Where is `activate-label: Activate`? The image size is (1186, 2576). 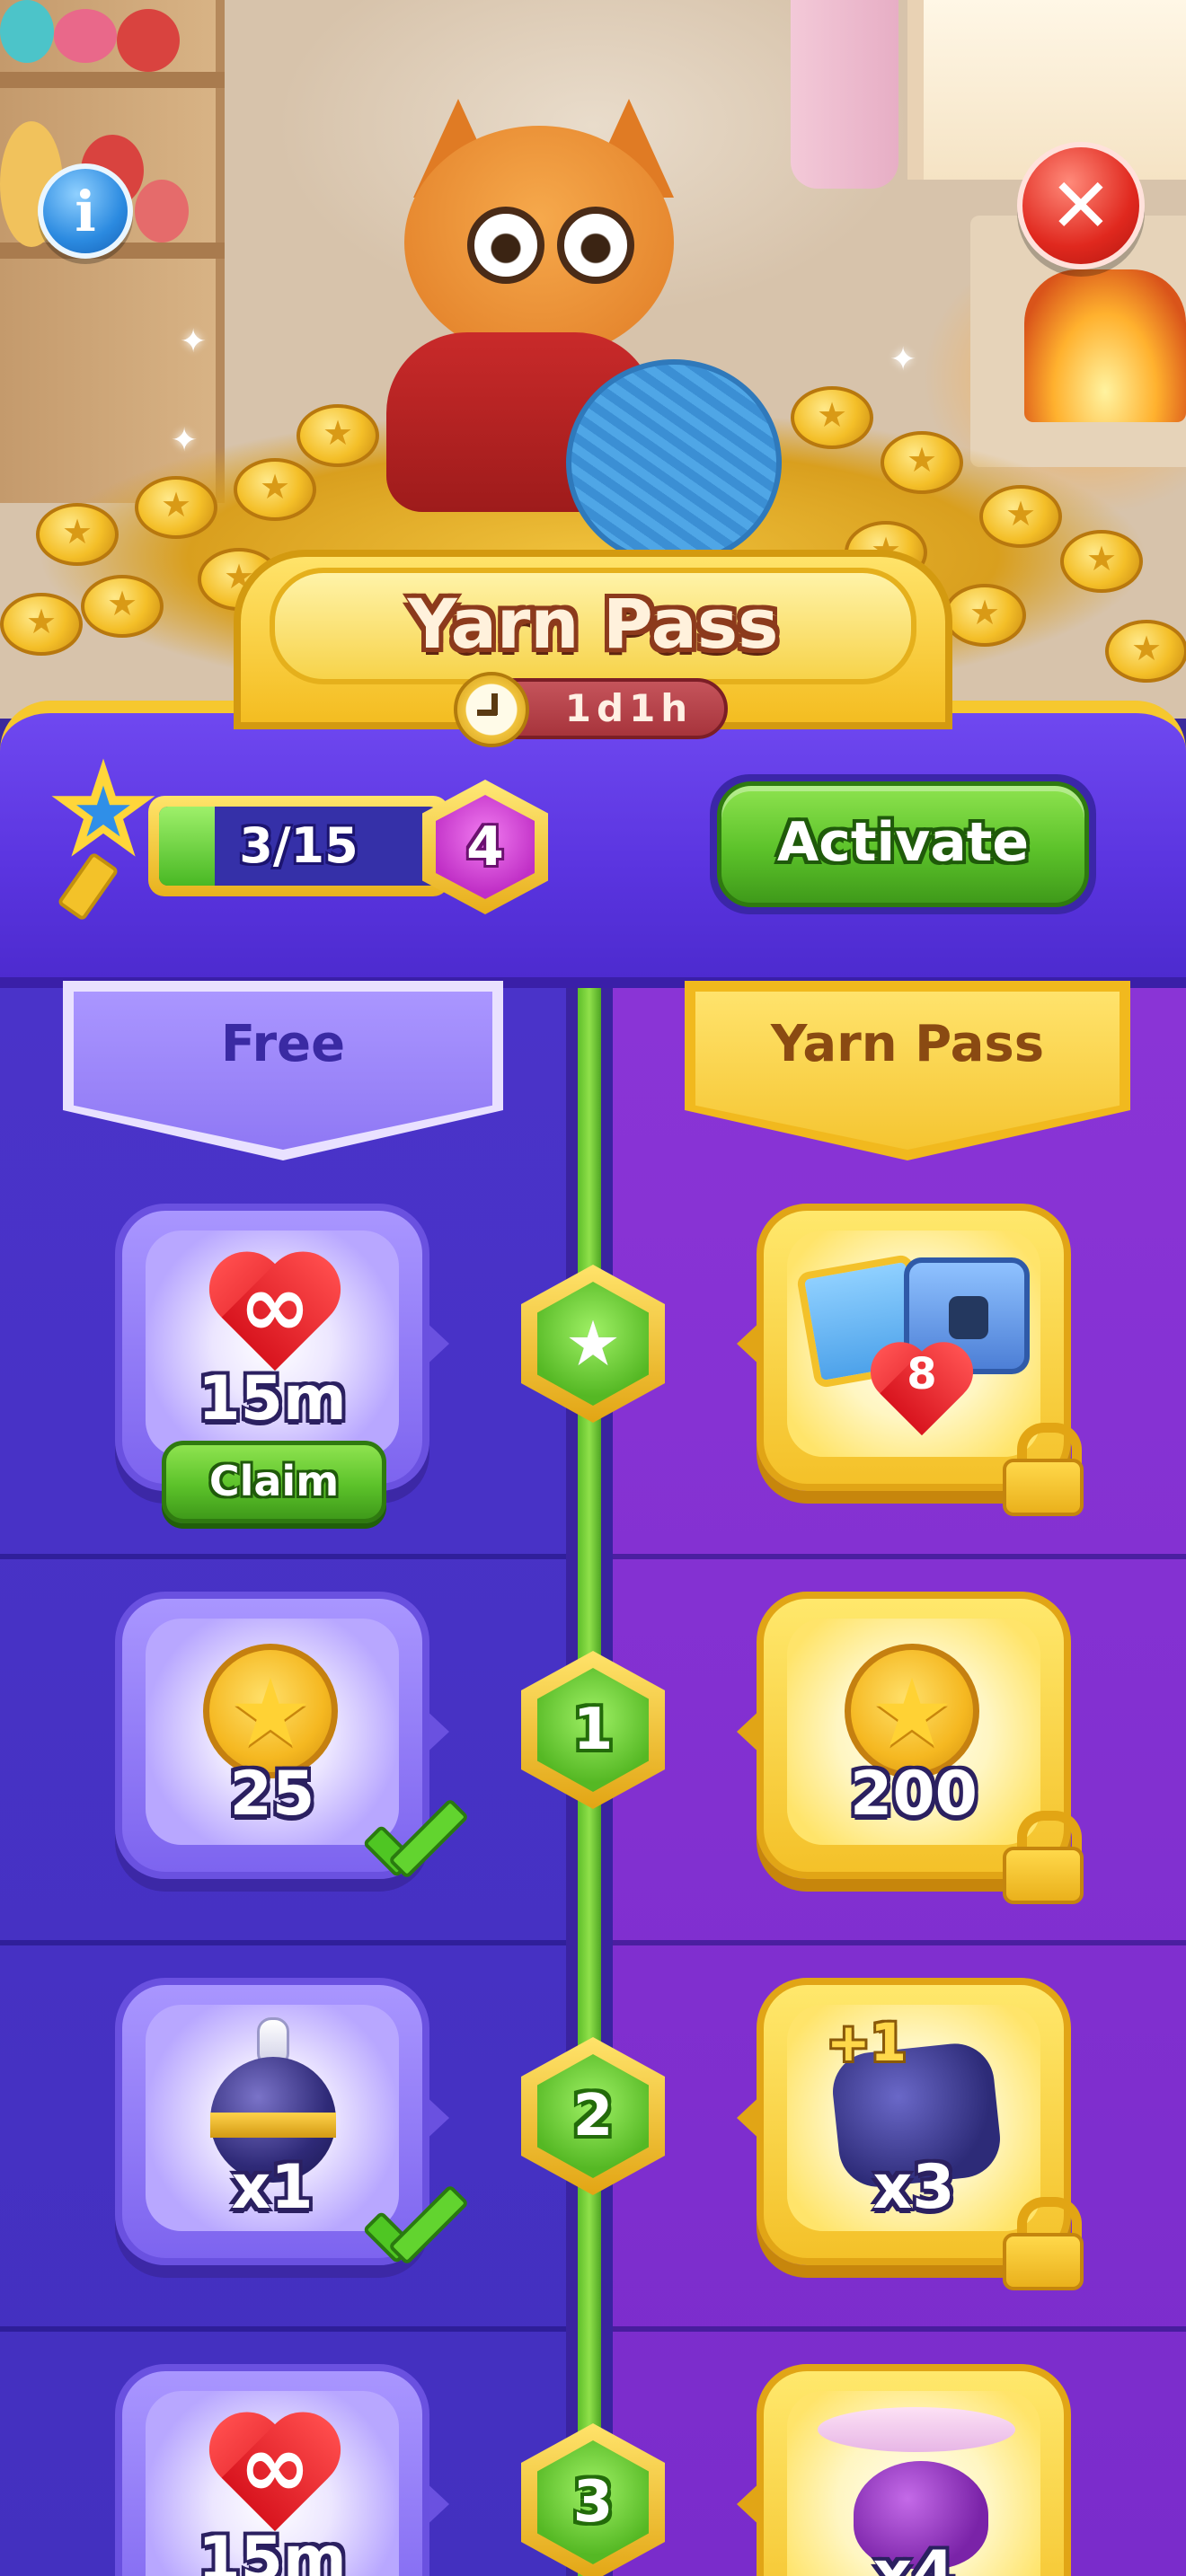
activate-label: Activate is located at coordinates (903, 844).